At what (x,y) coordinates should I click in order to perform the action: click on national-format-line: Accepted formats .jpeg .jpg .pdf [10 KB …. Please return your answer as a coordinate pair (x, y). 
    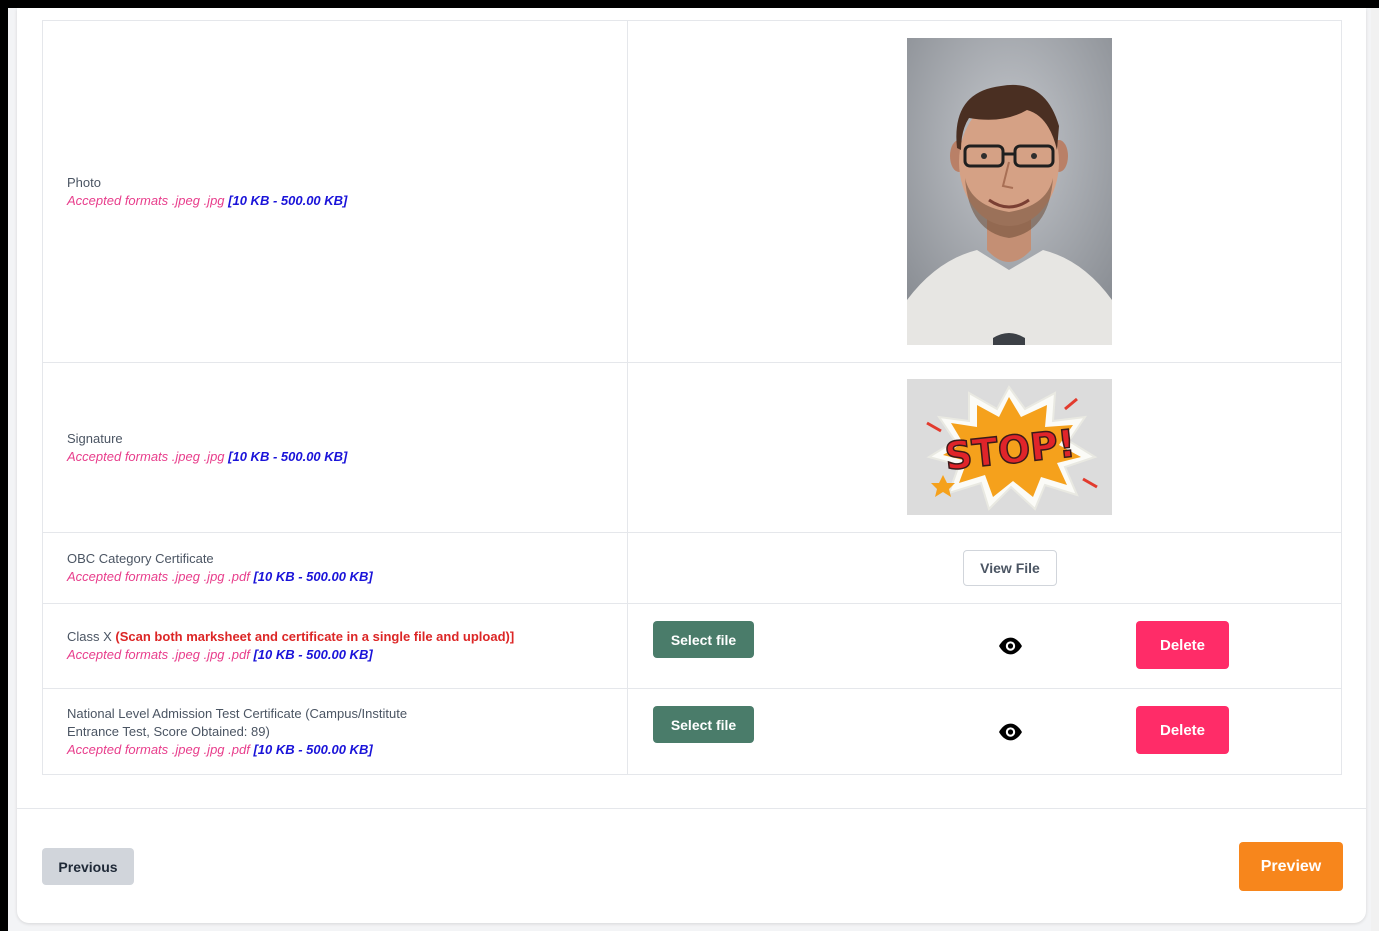
    Looking at the image, I should click on (335, 750).